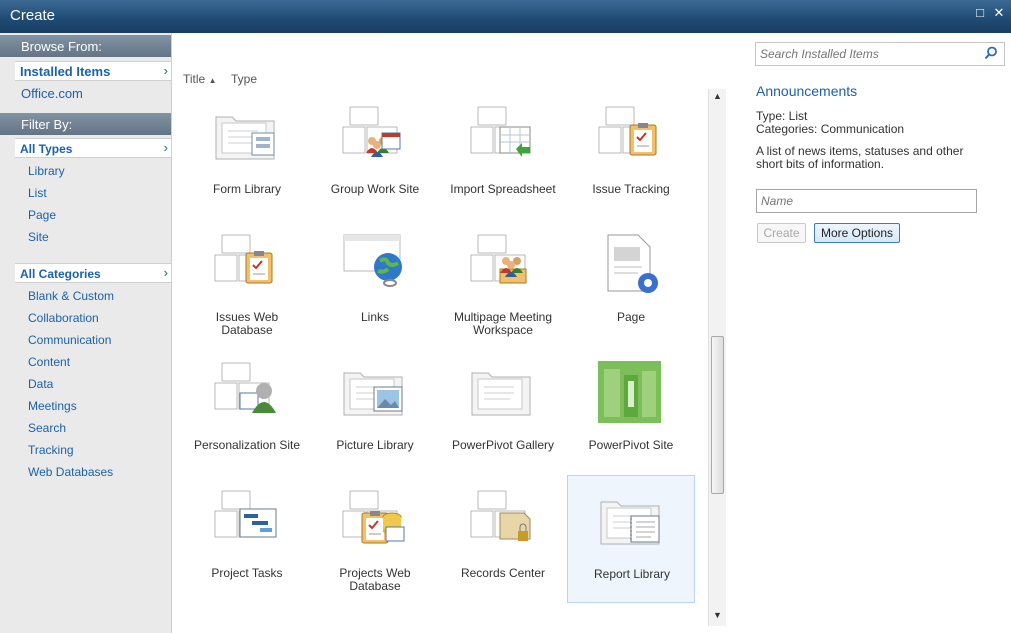 The image size is (1011, 633). Describe the element at coordinates (374, 317) in the screenshot. I see `template-tile-label: Links` at that location.